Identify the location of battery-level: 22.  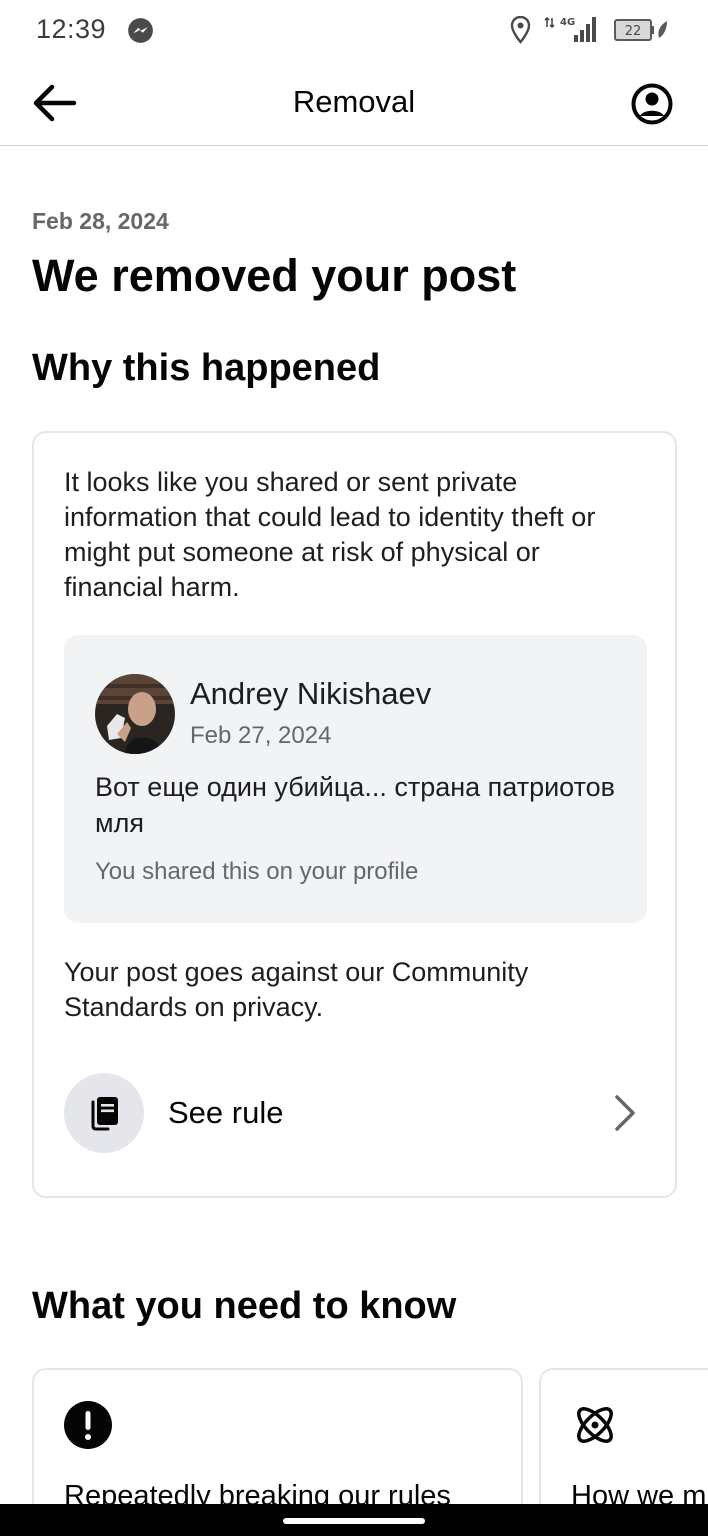
(633, 31).